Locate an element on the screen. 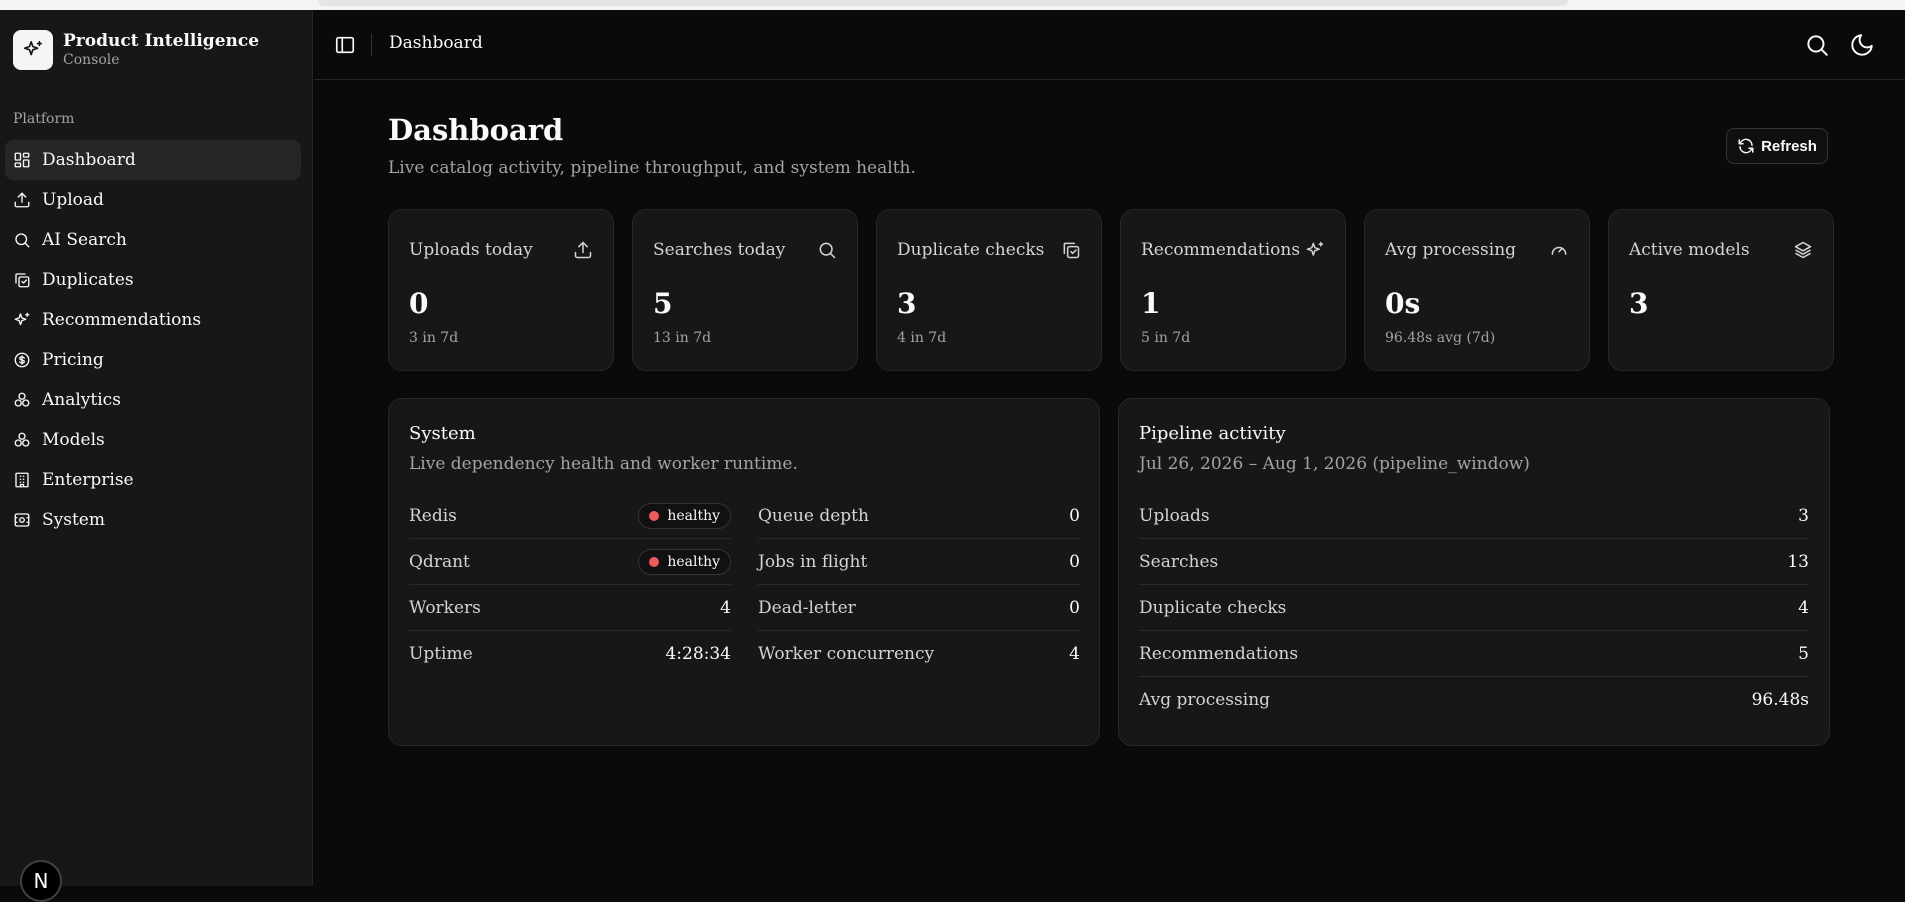 The height and width of the screenshot is (902, 1905). kv-row-uploads: Uploads 3 is located at coordinates (1474, 516).